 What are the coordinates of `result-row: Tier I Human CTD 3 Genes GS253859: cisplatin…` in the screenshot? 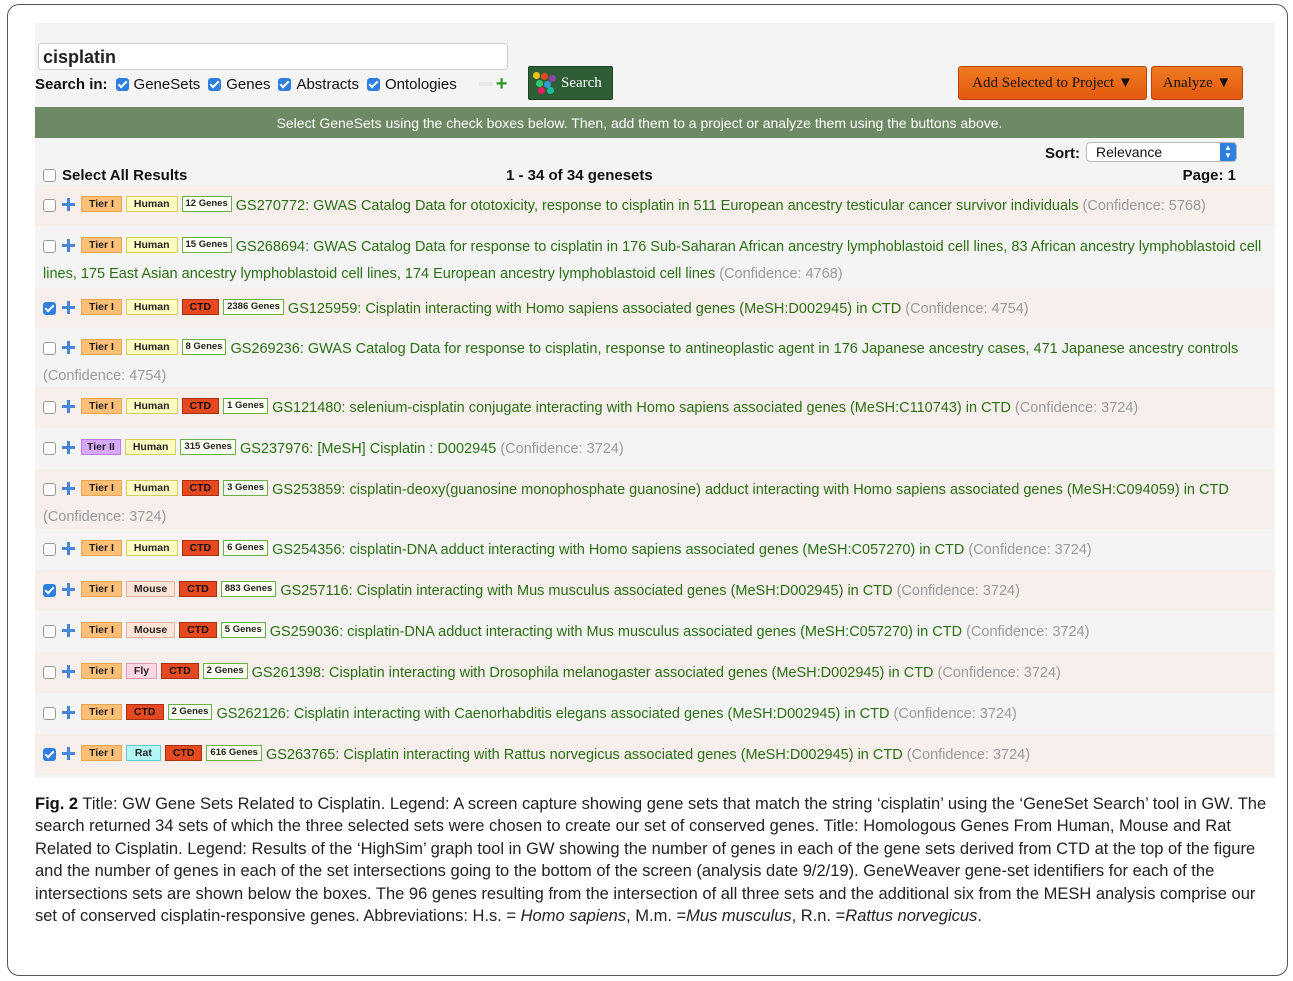 It's located at (655, 499).